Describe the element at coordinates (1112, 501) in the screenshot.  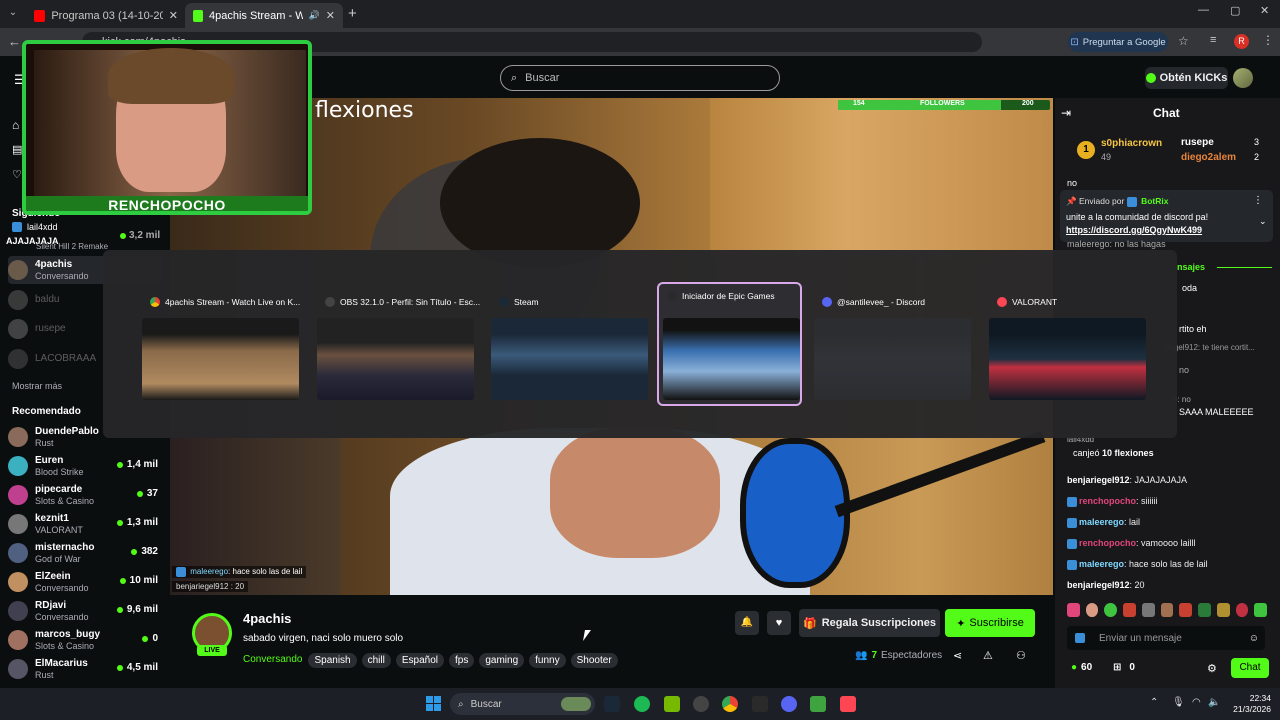
I see `chat-message: renchopocho: siiiiii` at that location.